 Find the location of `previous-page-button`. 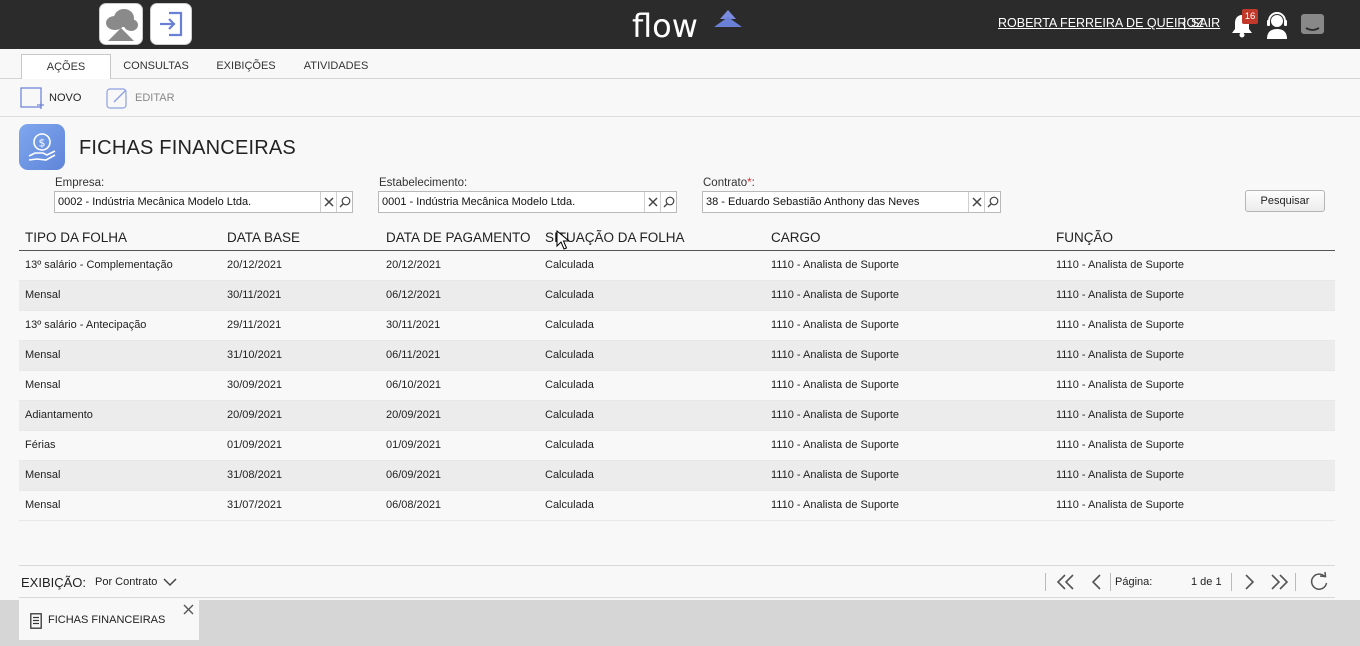

previous-page-button is located at coordinates (1096, 582).